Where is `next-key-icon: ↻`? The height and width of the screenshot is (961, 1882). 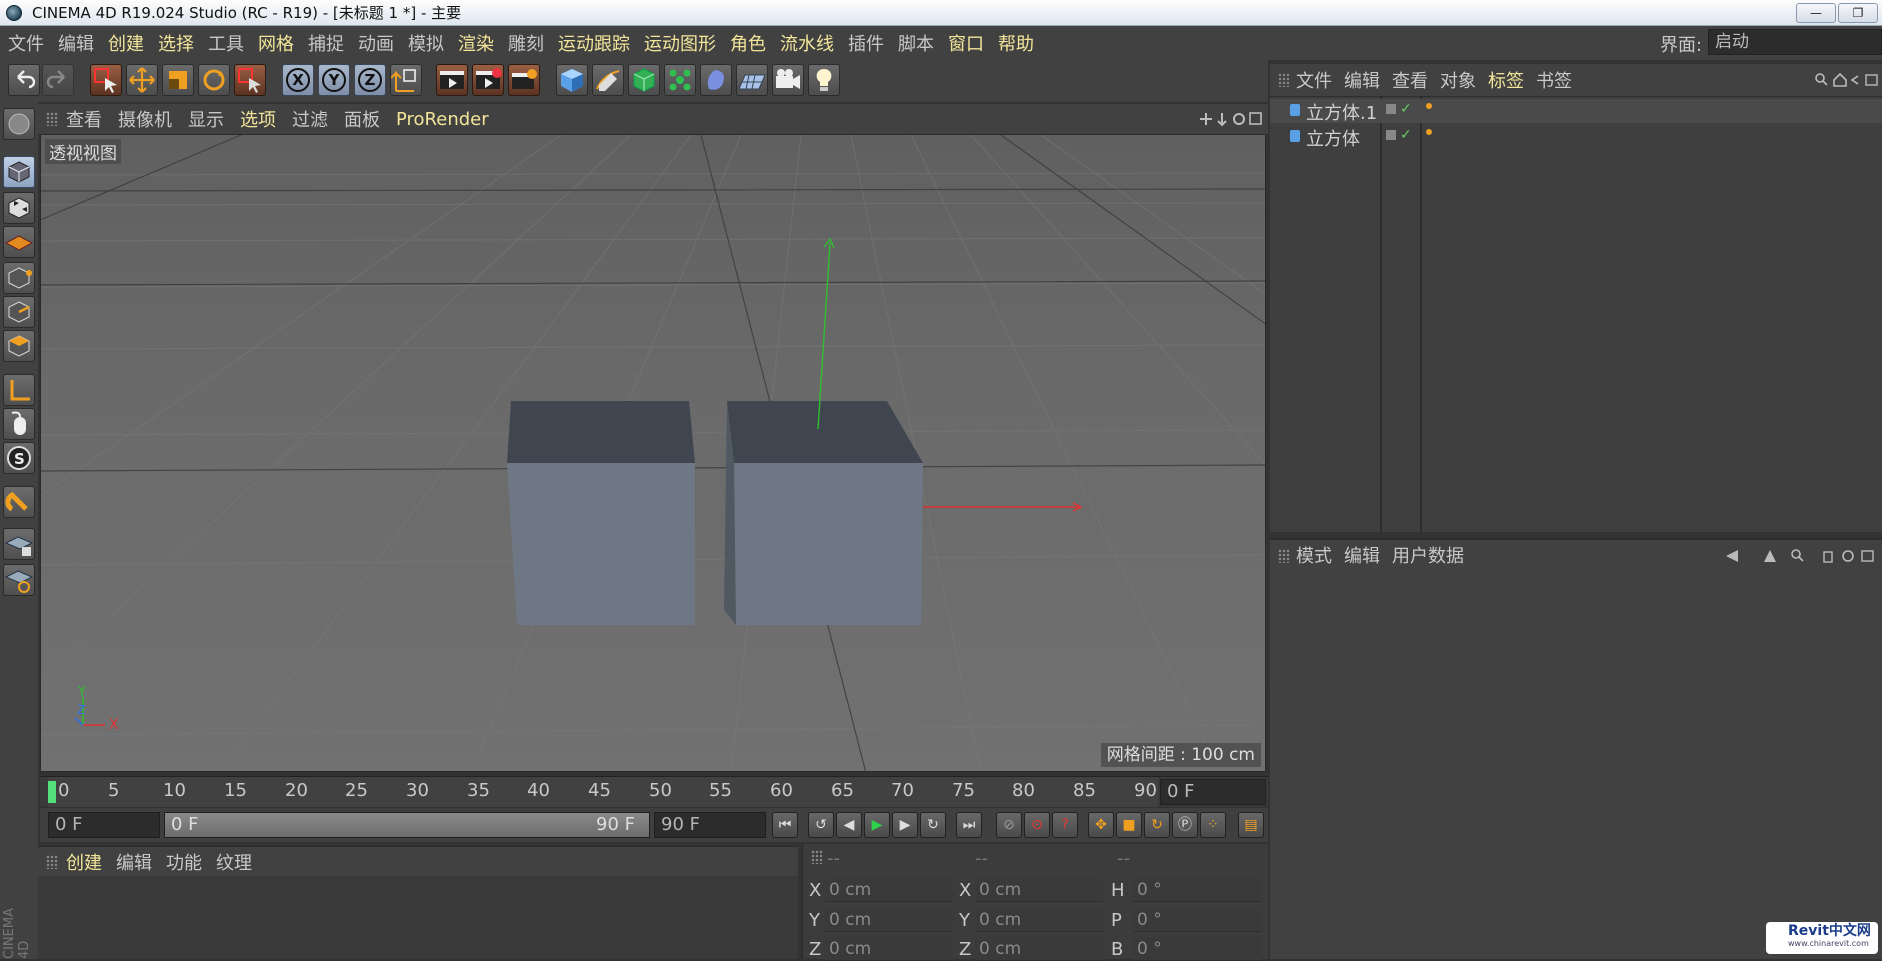
next-key-icon: ↻ is located at coordinates (933, 825).